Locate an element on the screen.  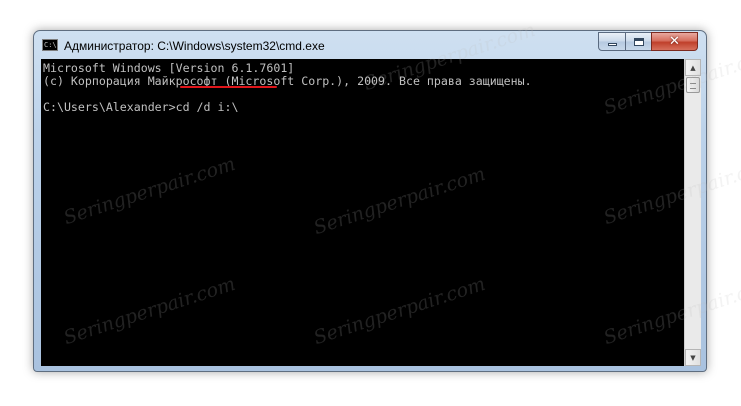
close-icon: ✕ is located at coordinates (674, 41).